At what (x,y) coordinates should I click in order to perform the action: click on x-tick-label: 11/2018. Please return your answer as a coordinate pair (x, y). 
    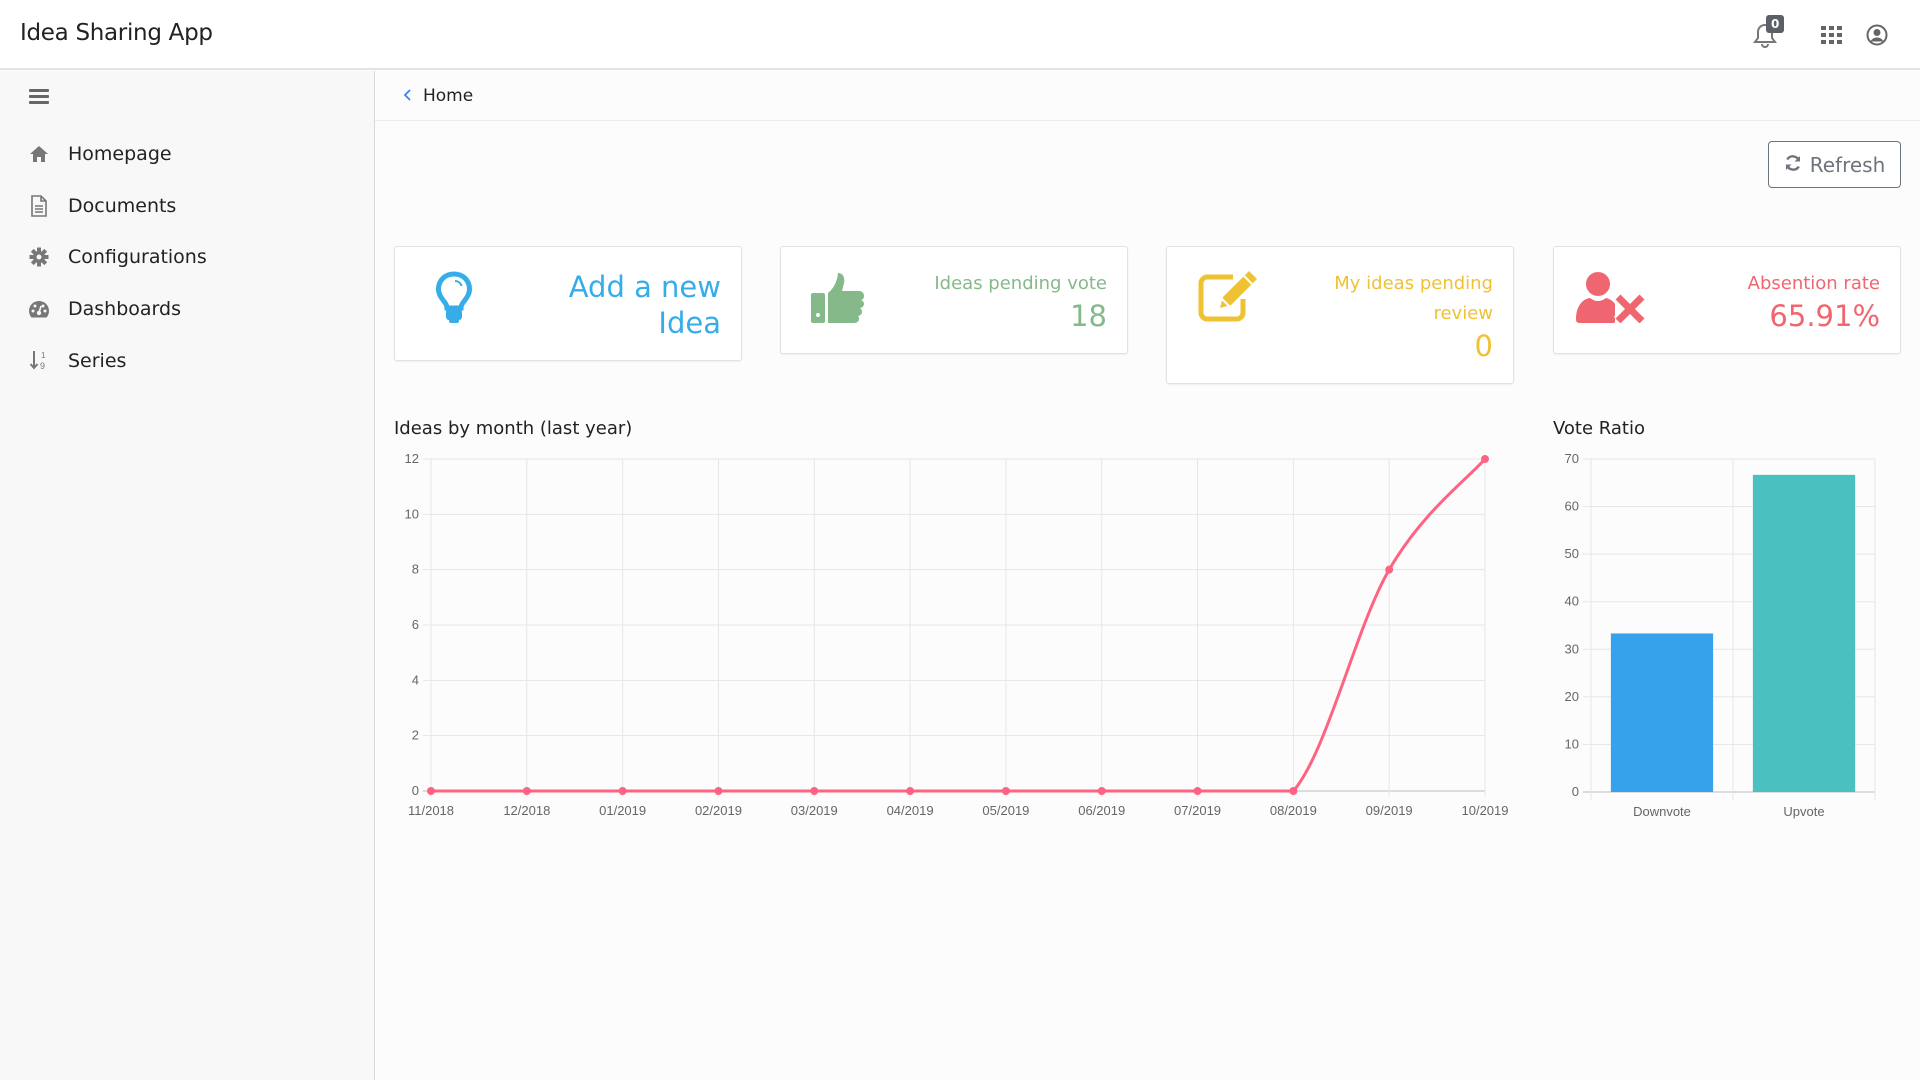
    Looking at the image, I should click on (431, 810).